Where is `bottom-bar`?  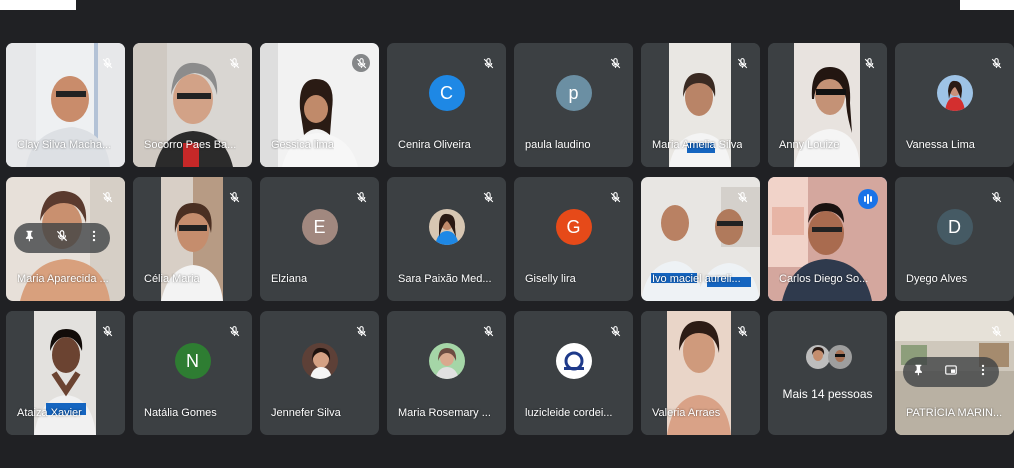 bottom-bar is located at coordinates (507, 458).